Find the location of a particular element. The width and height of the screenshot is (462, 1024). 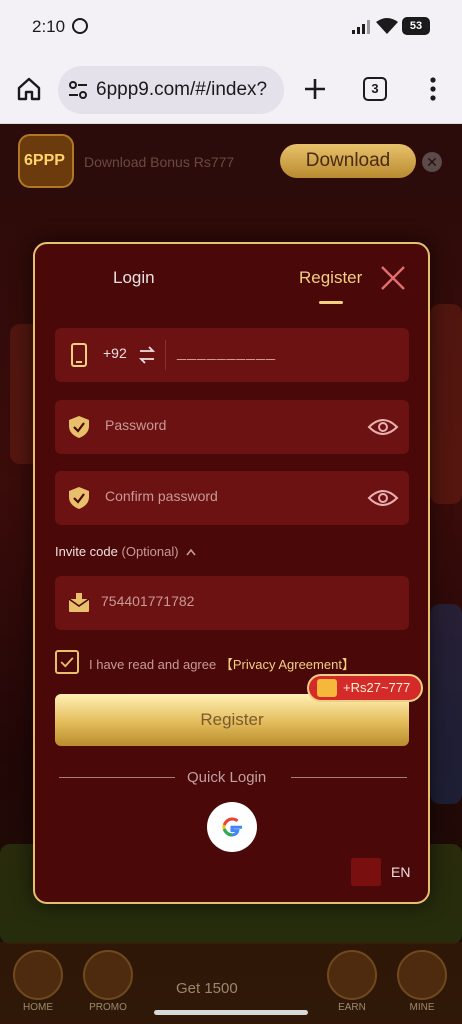

country-code: +92 is located at coordinates (115, 353).